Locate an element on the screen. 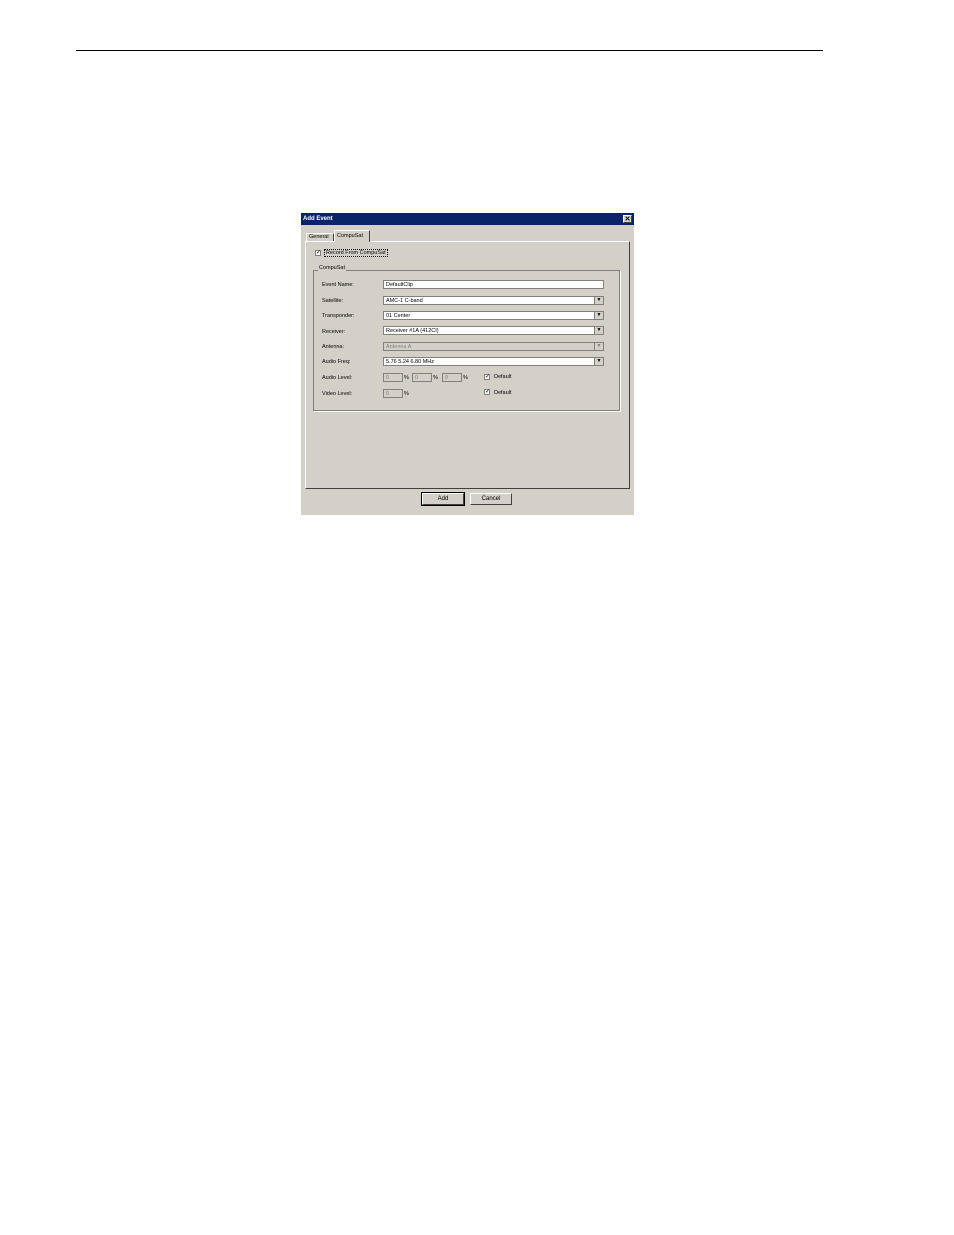 The height and width of the screenshot is (1235, 954). satellite-label: Satellite: is located at coordinates (333, 301).